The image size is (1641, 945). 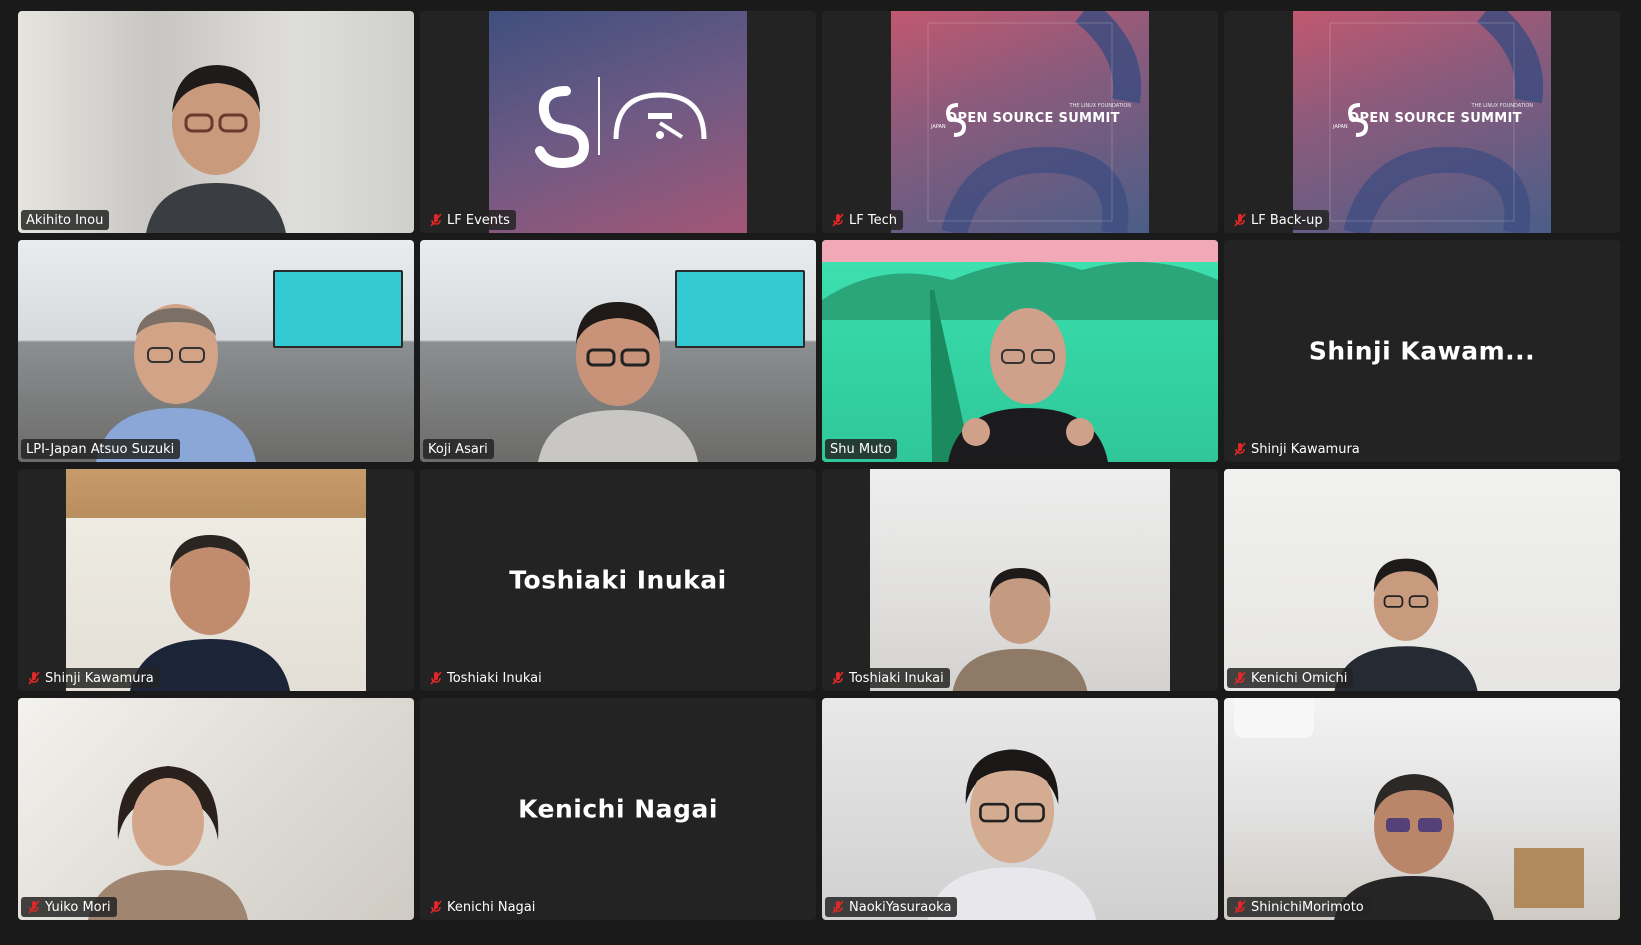 What do you see at coordinates (78, 907) in the screenshot?
I see `participant-name: Yuiko Mori` at bounding box center [78, 907].